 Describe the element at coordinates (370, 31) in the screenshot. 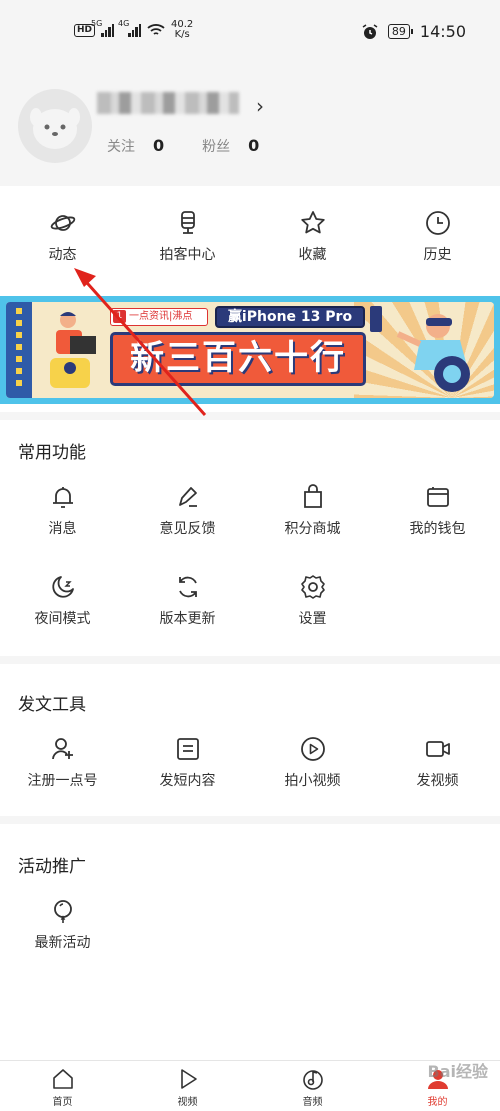

I see `alarm-icon` at that location.